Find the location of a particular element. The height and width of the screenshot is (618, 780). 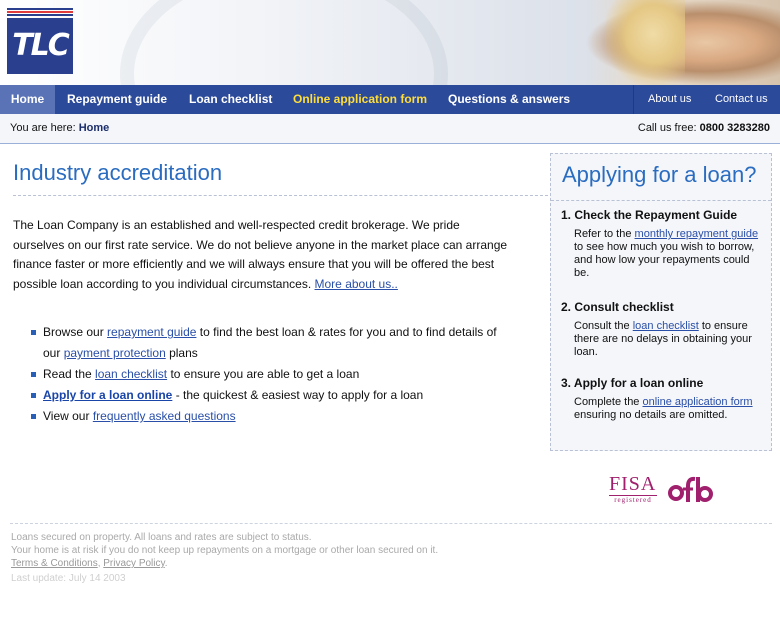

nav-separator is located at coordinates (633, 99).